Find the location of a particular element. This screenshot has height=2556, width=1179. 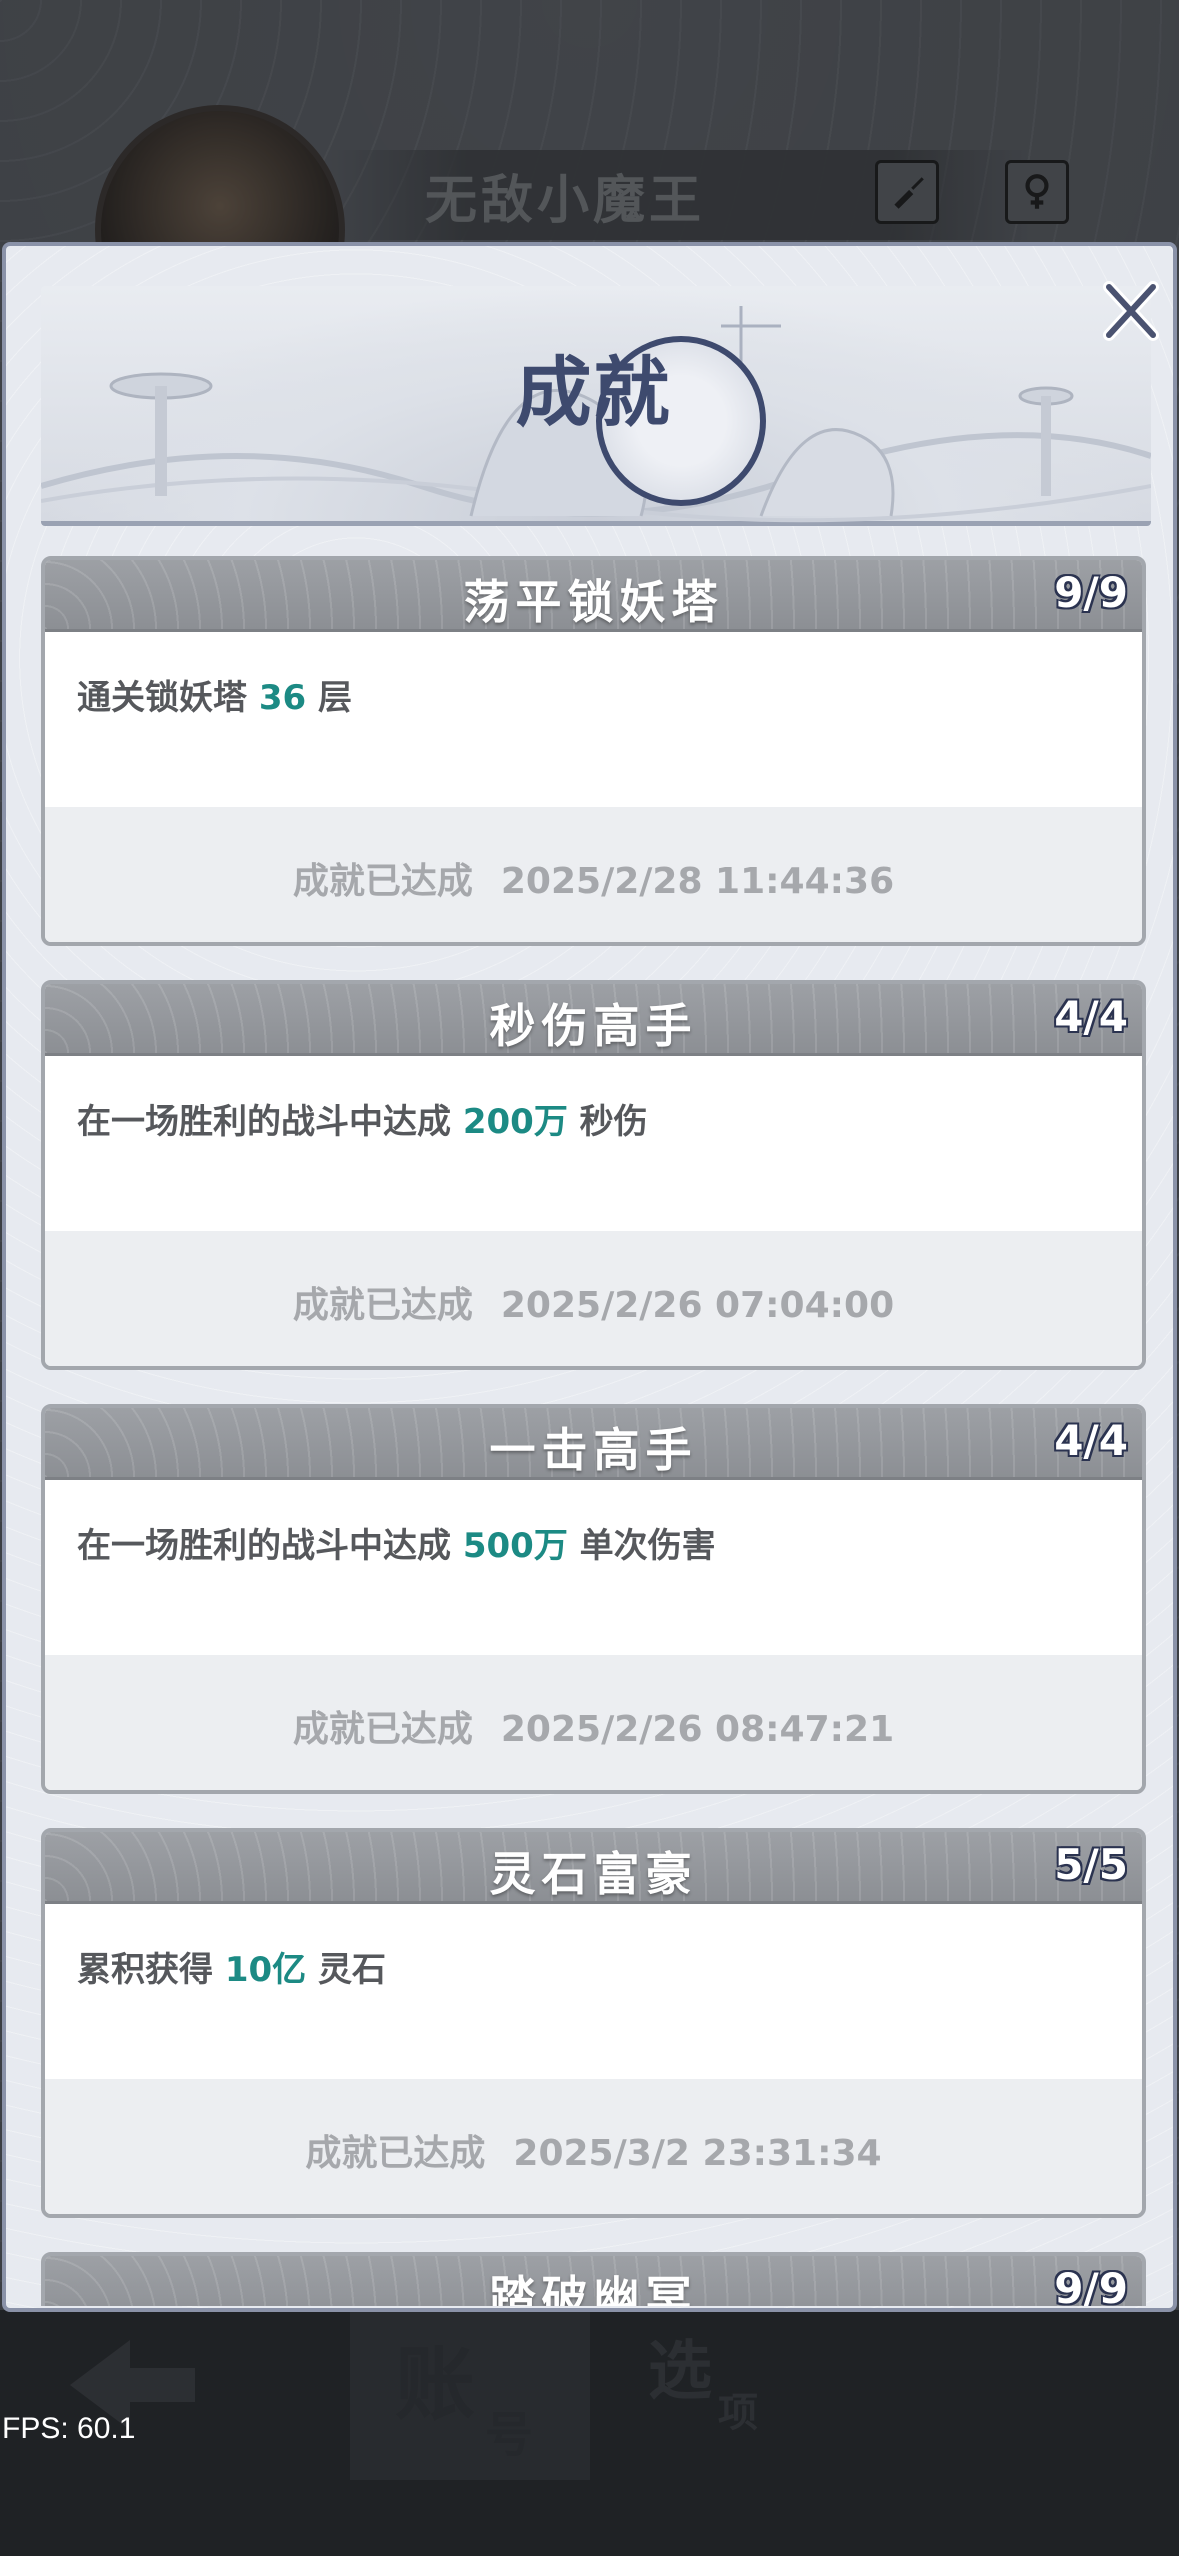

desc-suffix: 灵石 is located at coordinates (346, 1970).